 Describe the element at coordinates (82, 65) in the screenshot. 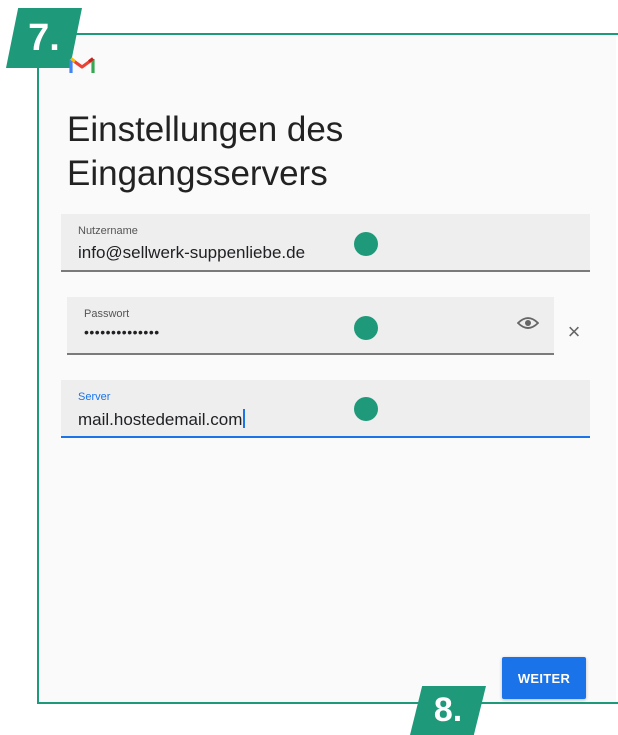

I see `gmail-logo-icon` at that location.